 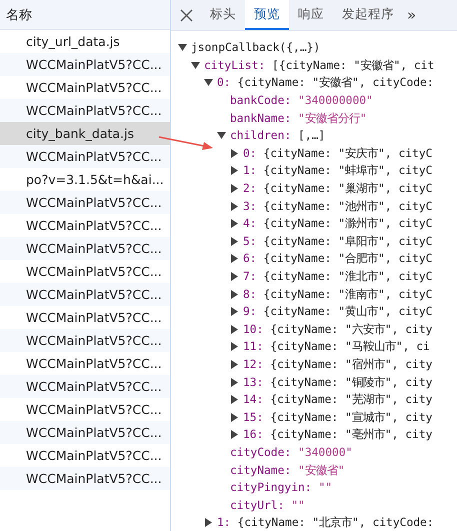 What do you see at coordinates (235, 65) in the screenshot?
I see `property-key: cityList:` at bounding box center [235, 65].